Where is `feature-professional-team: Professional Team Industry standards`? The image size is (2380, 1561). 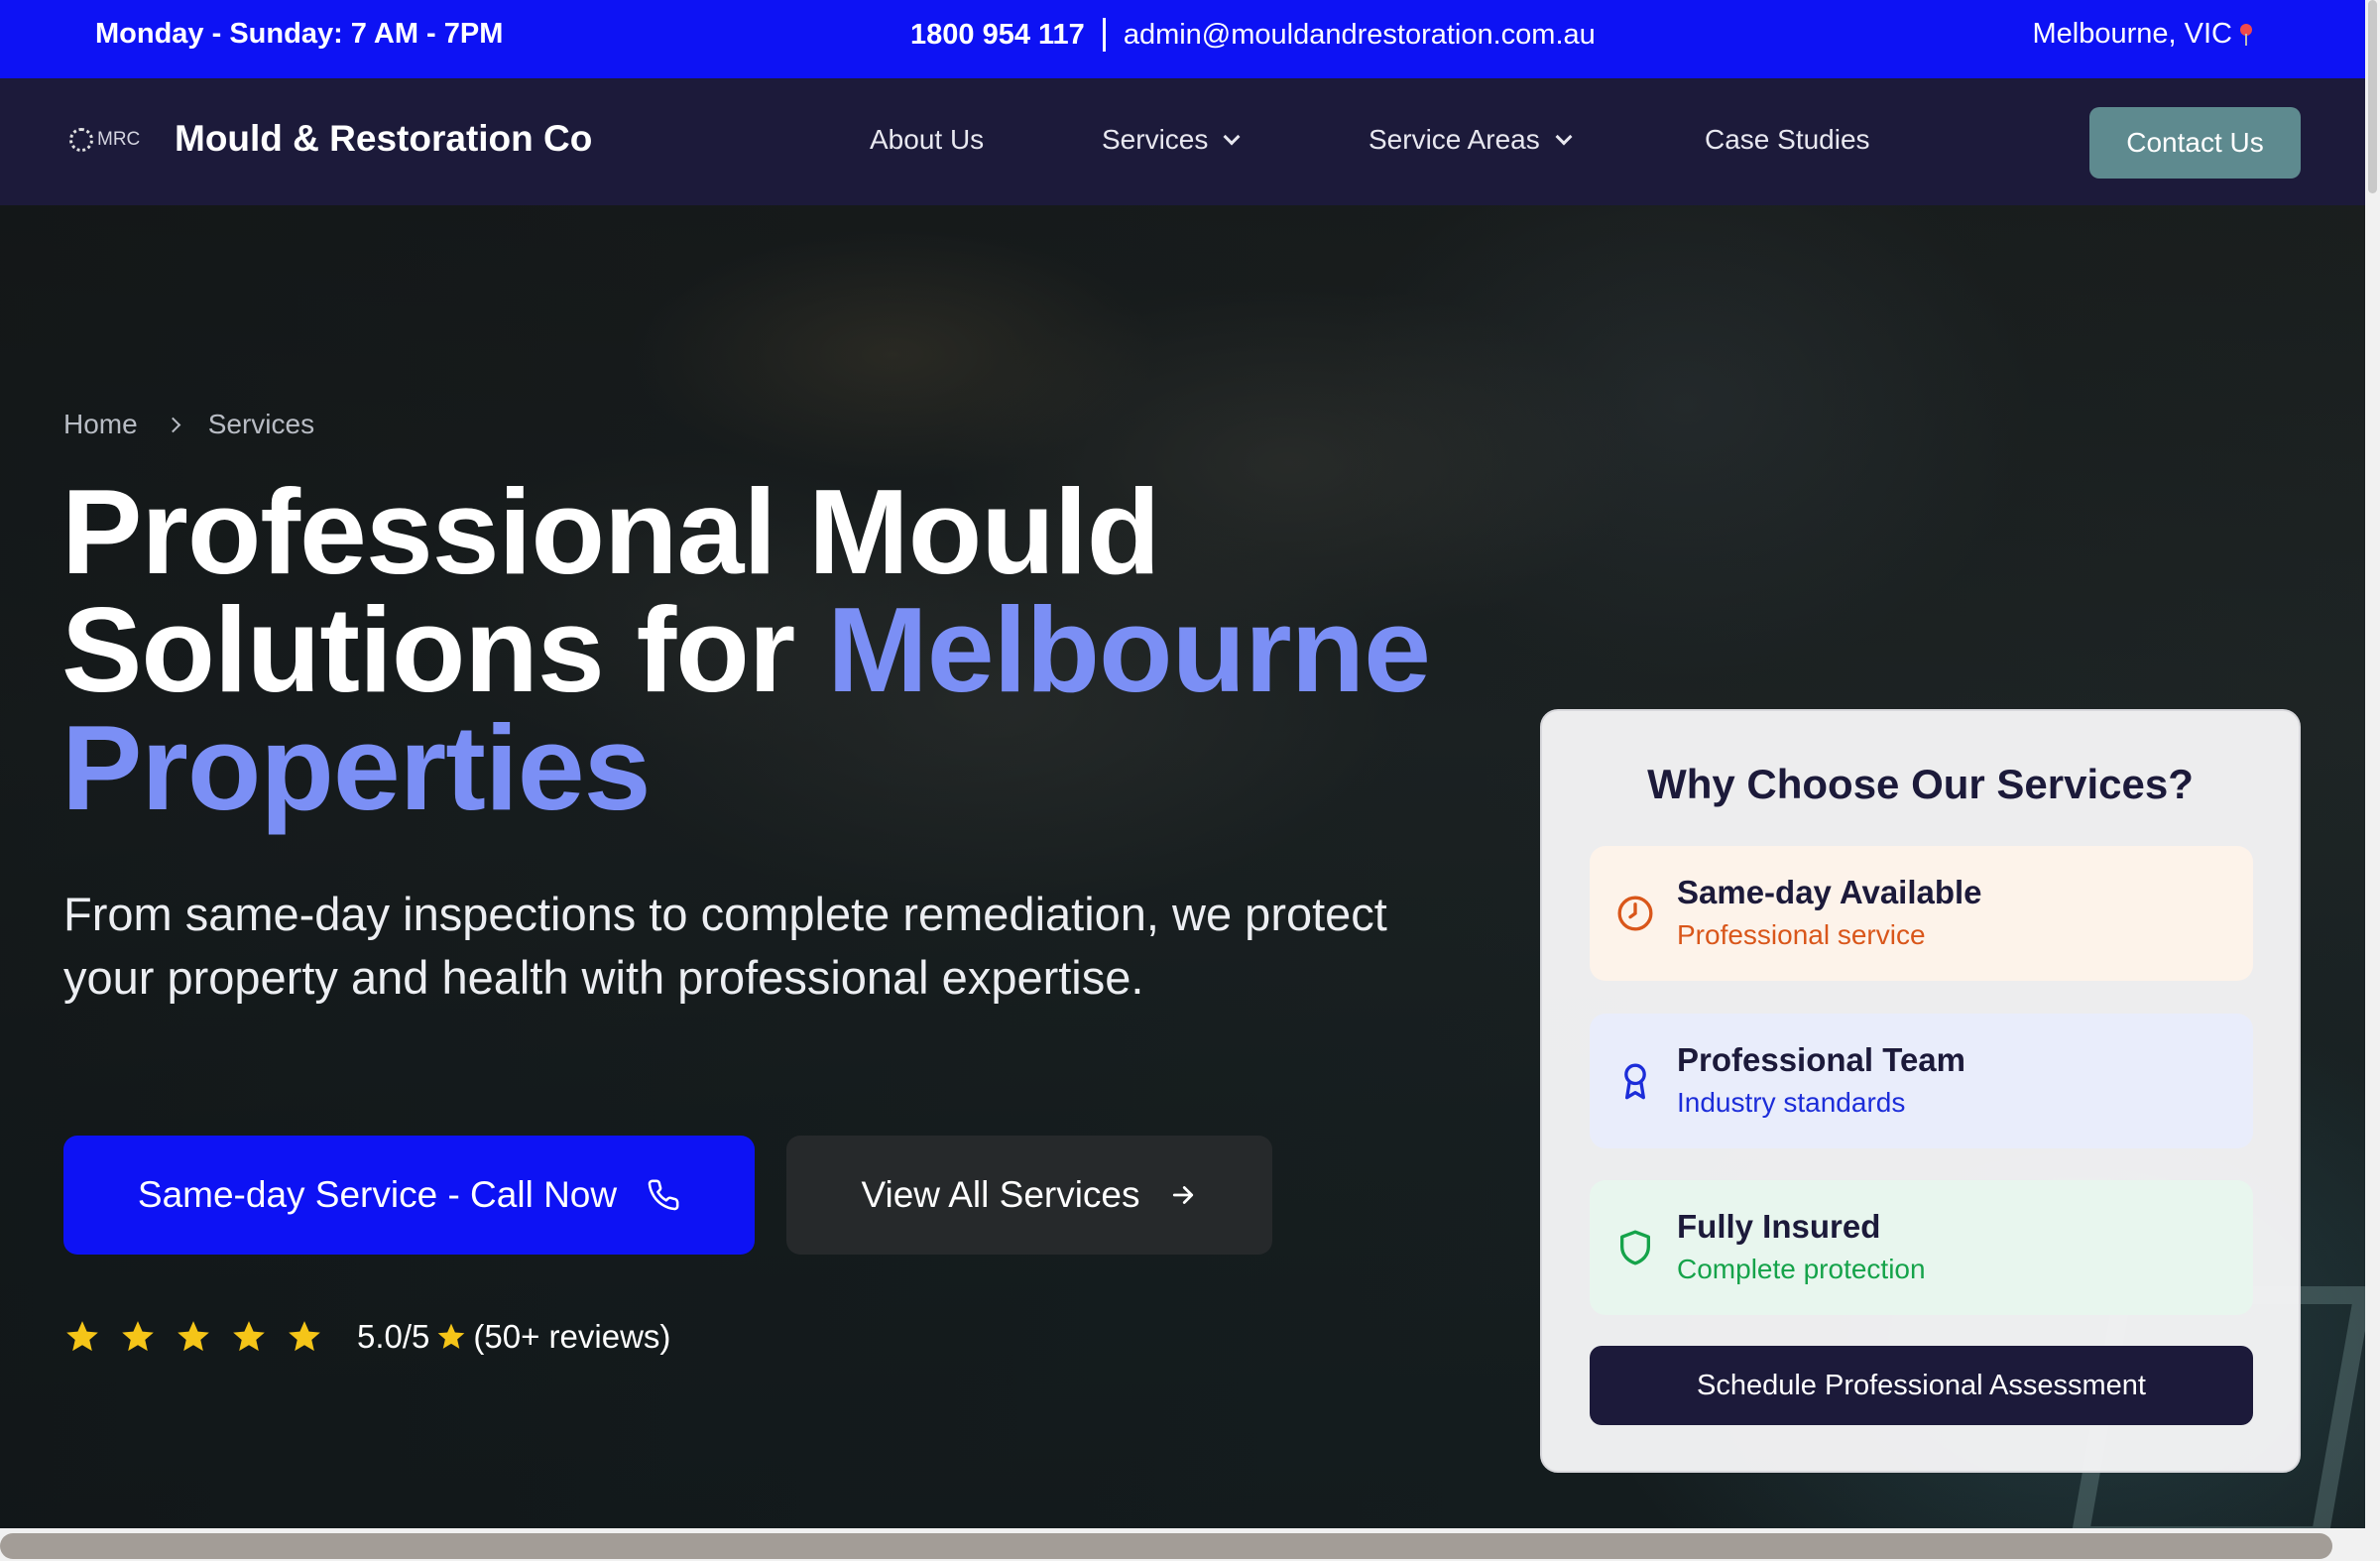
feature-professional-team: Professional Team Industry standards is located at coordinates (1921, 1081).